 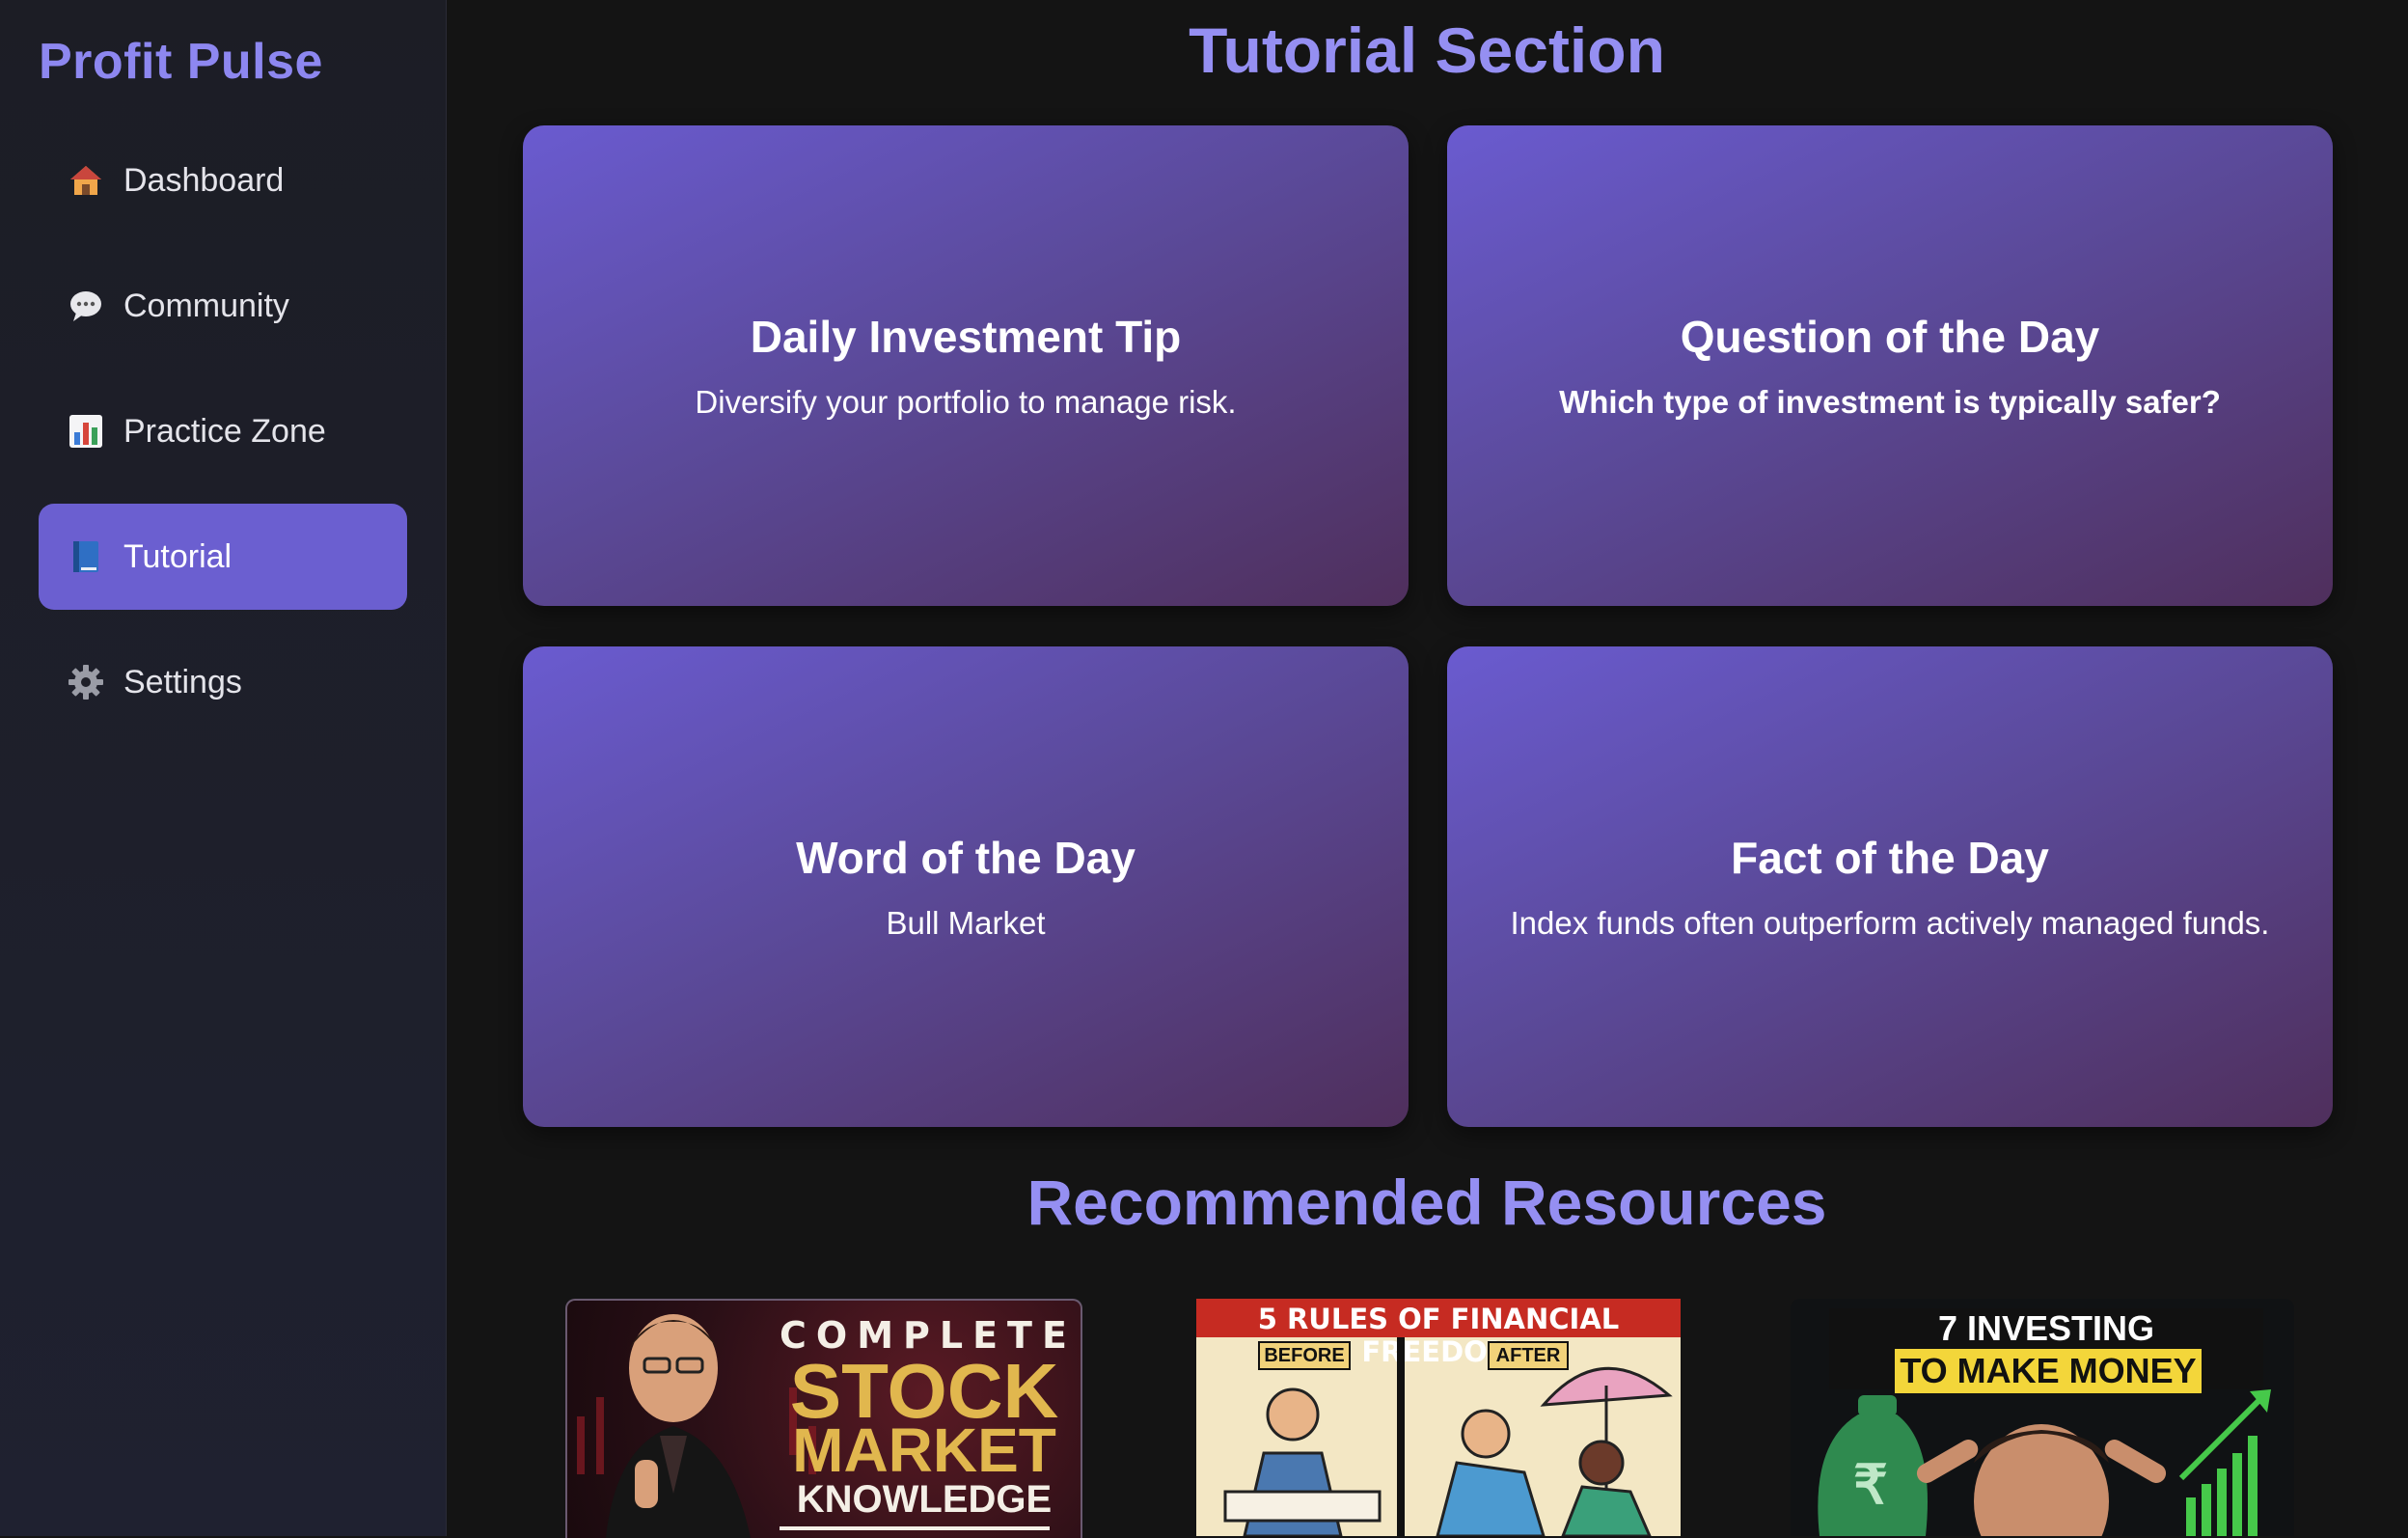 What do you see at coordinates (86, 432) in the screenshot?
I see `bar-chart-icon` at bounding box center [86, 432].